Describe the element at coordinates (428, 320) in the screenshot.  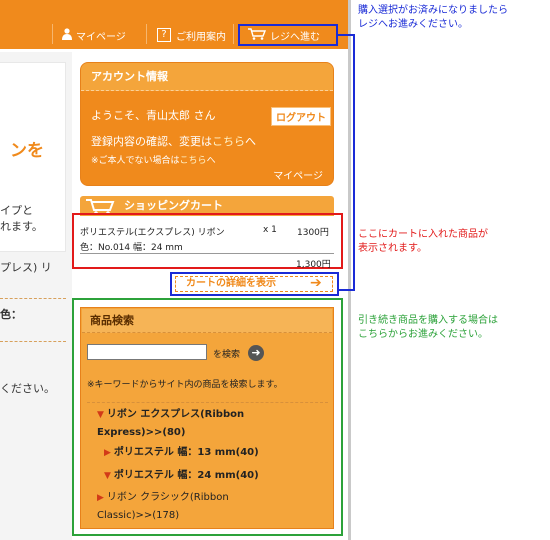
I see `annotation-line: 引き続き商品を購入する場合は` at that location.